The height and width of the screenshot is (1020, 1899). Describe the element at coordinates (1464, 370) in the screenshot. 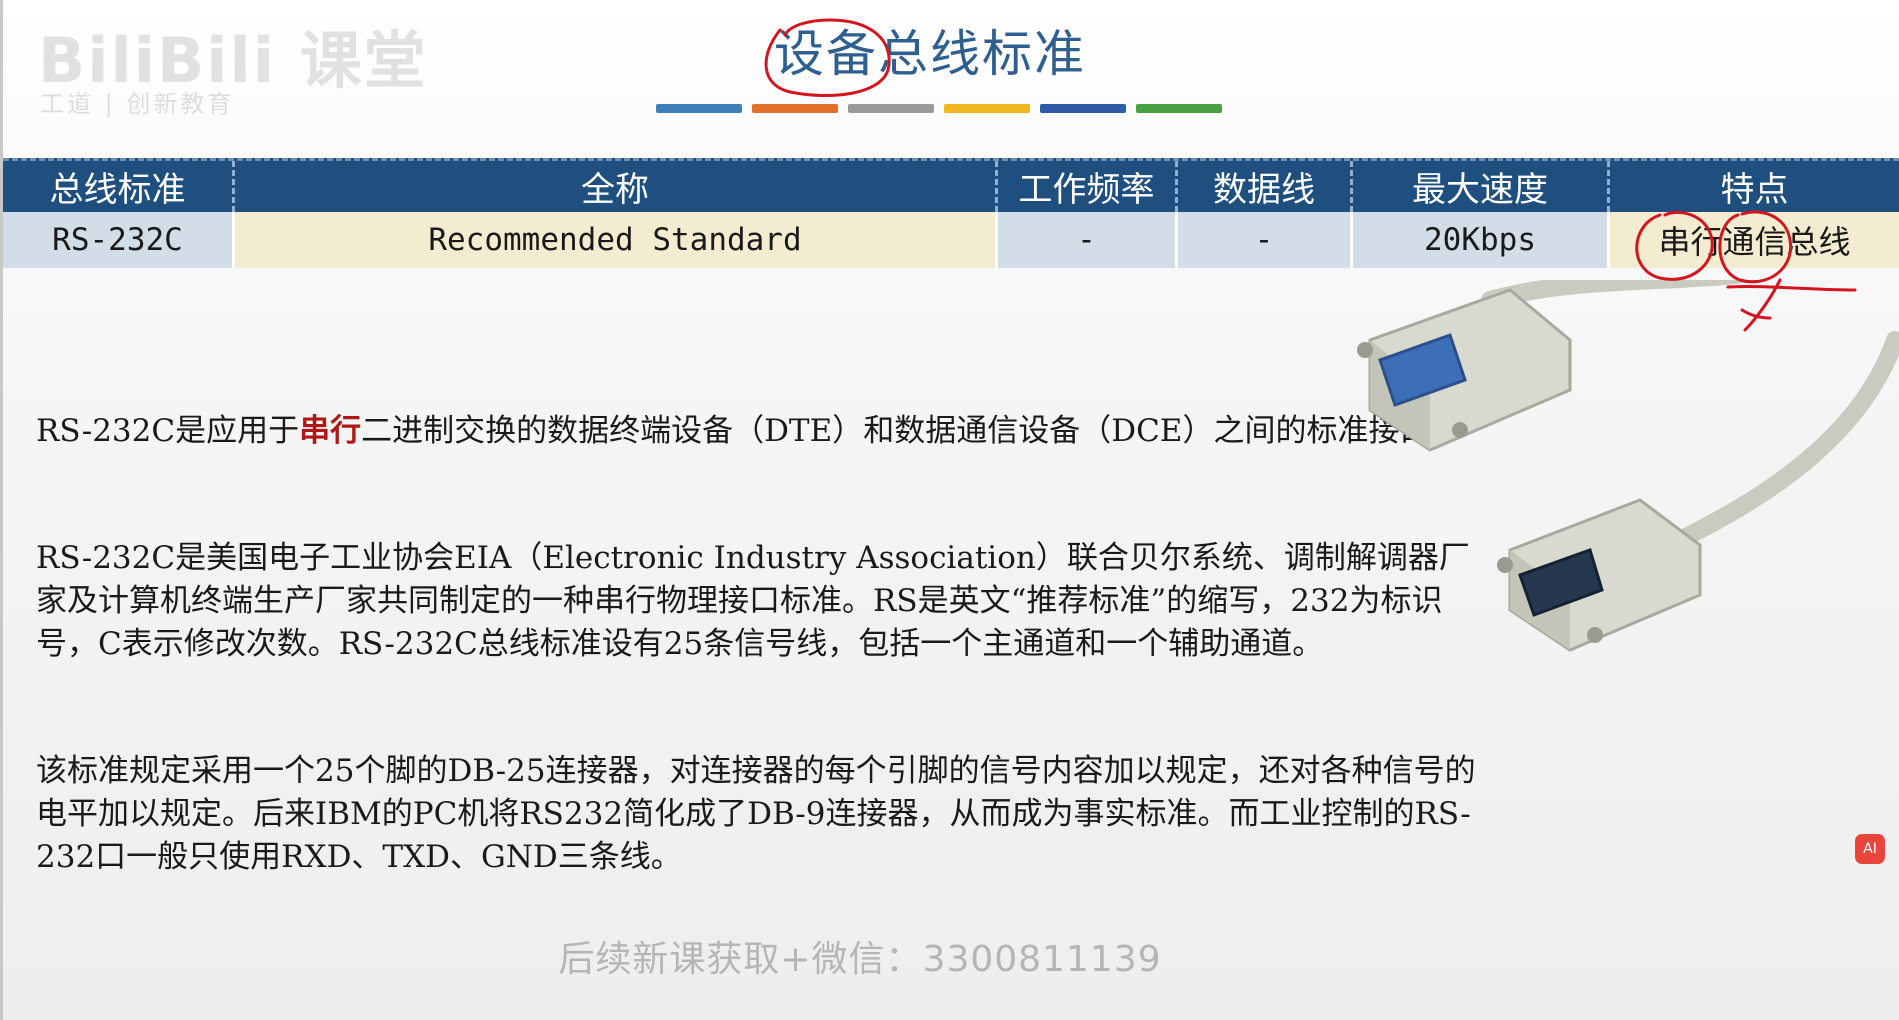

I see `female-db9-connector` at that location.